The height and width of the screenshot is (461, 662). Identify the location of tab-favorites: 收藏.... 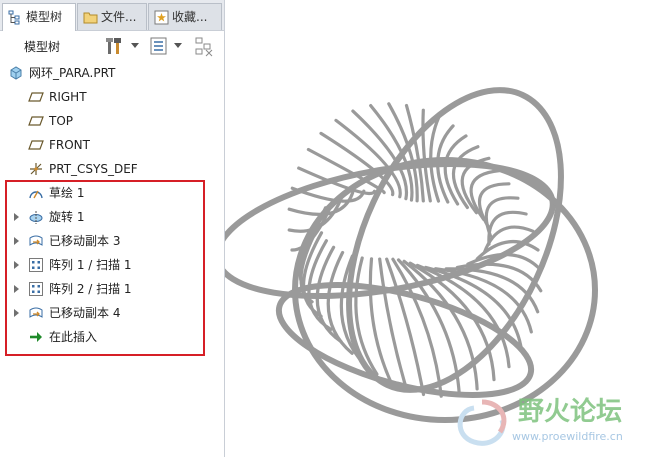
(185, 16).